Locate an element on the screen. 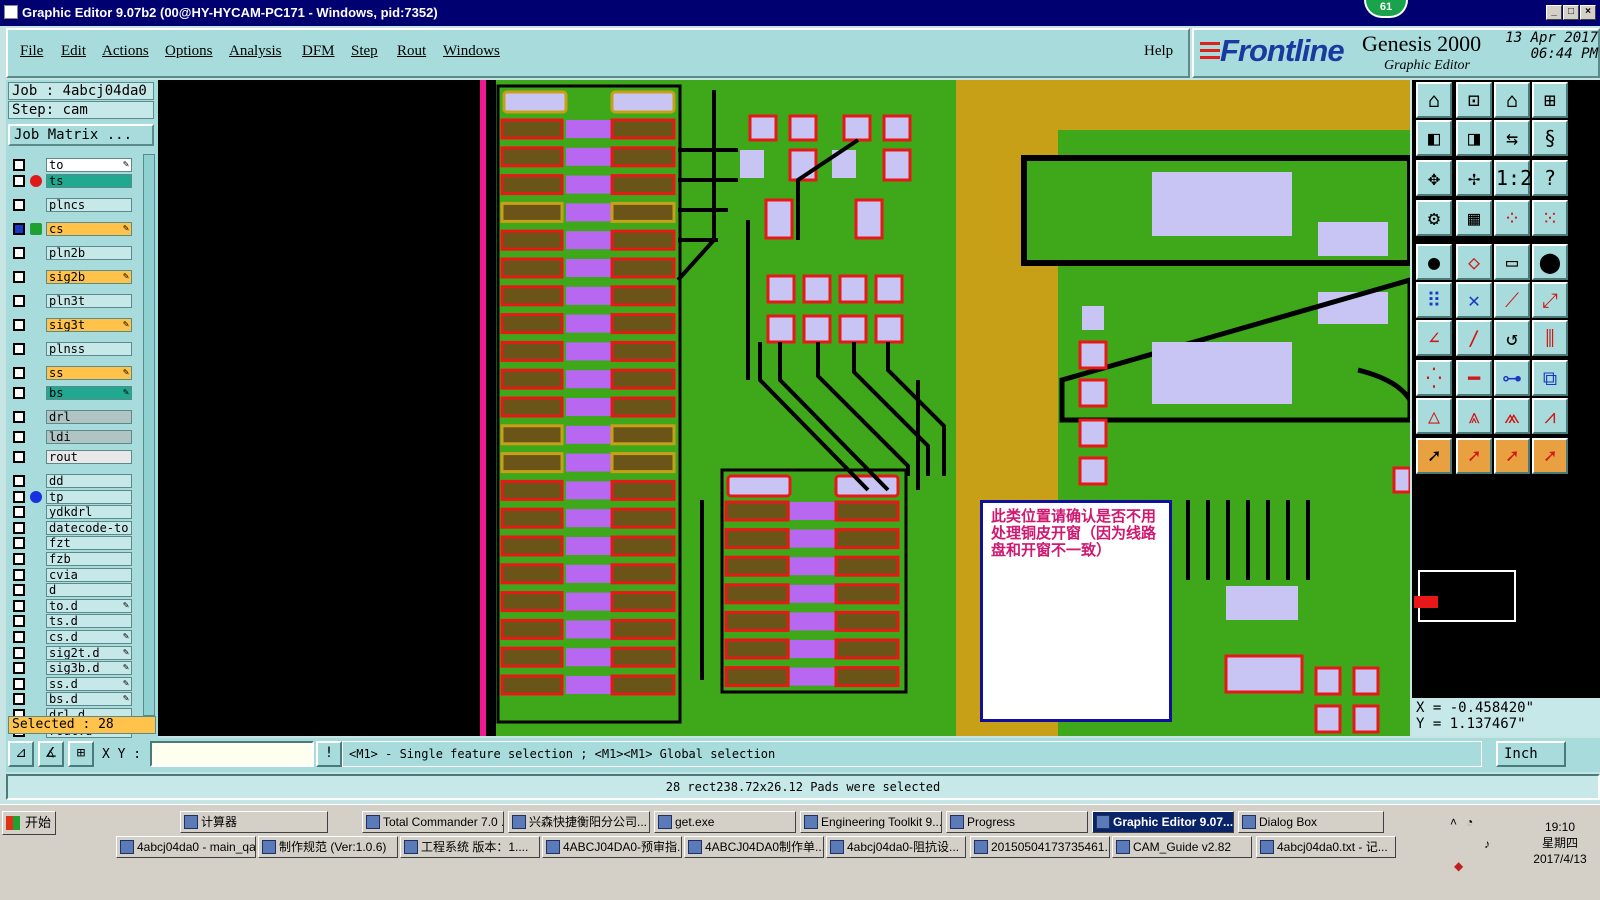 Image resolution: width=1600 pixels, height=900 pixels. group-icon: ⧉ is located at coordinates (1550, 378).